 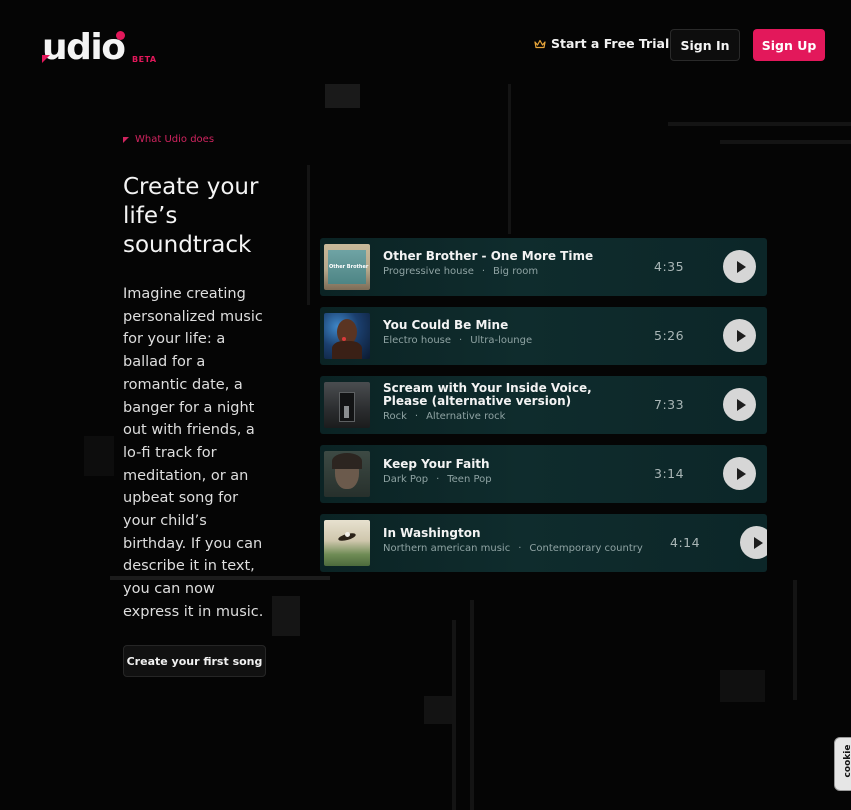 I want to click on track-cover-caption: Other Brother, so click(x=349, y=267).